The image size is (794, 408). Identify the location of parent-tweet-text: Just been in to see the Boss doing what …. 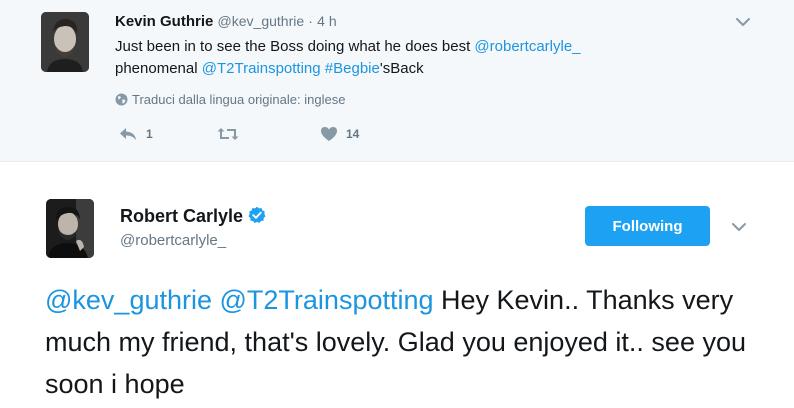
(395, 58).